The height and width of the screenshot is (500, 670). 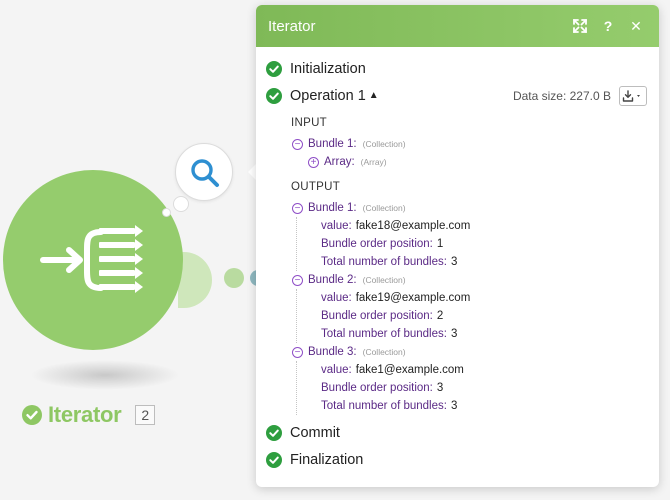 What do you see at coordinates (457, 26) in the screenshot?
I see `panel-header: Iterator ? ✕` at bounding box center [457, 26].